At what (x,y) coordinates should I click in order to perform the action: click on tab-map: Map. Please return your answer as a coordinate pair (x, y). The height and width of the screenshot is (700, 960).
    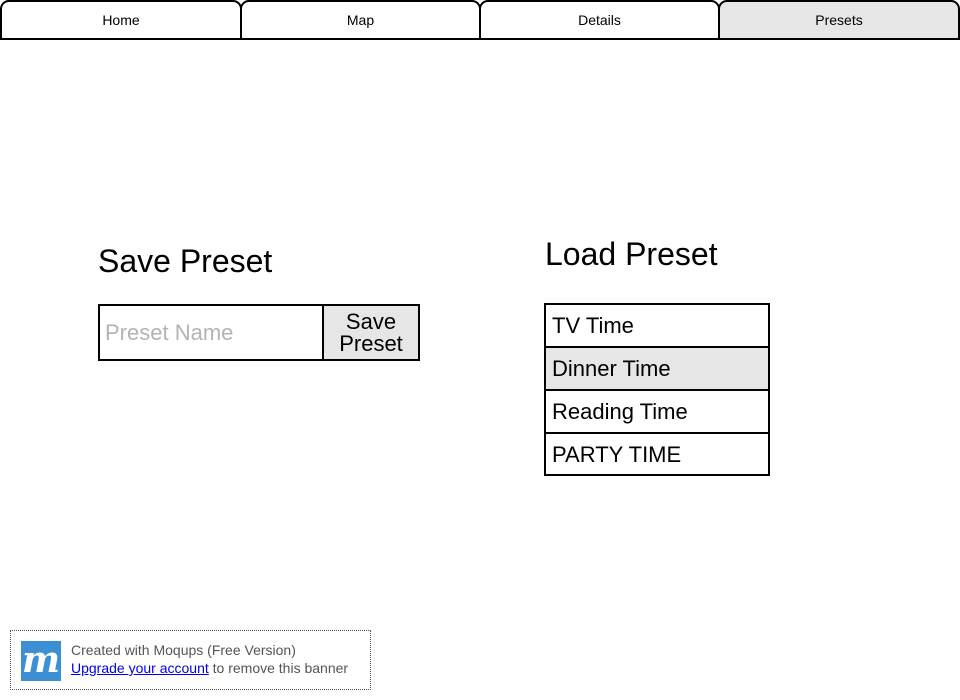
    Looking at the image, I should click on (360, 20).